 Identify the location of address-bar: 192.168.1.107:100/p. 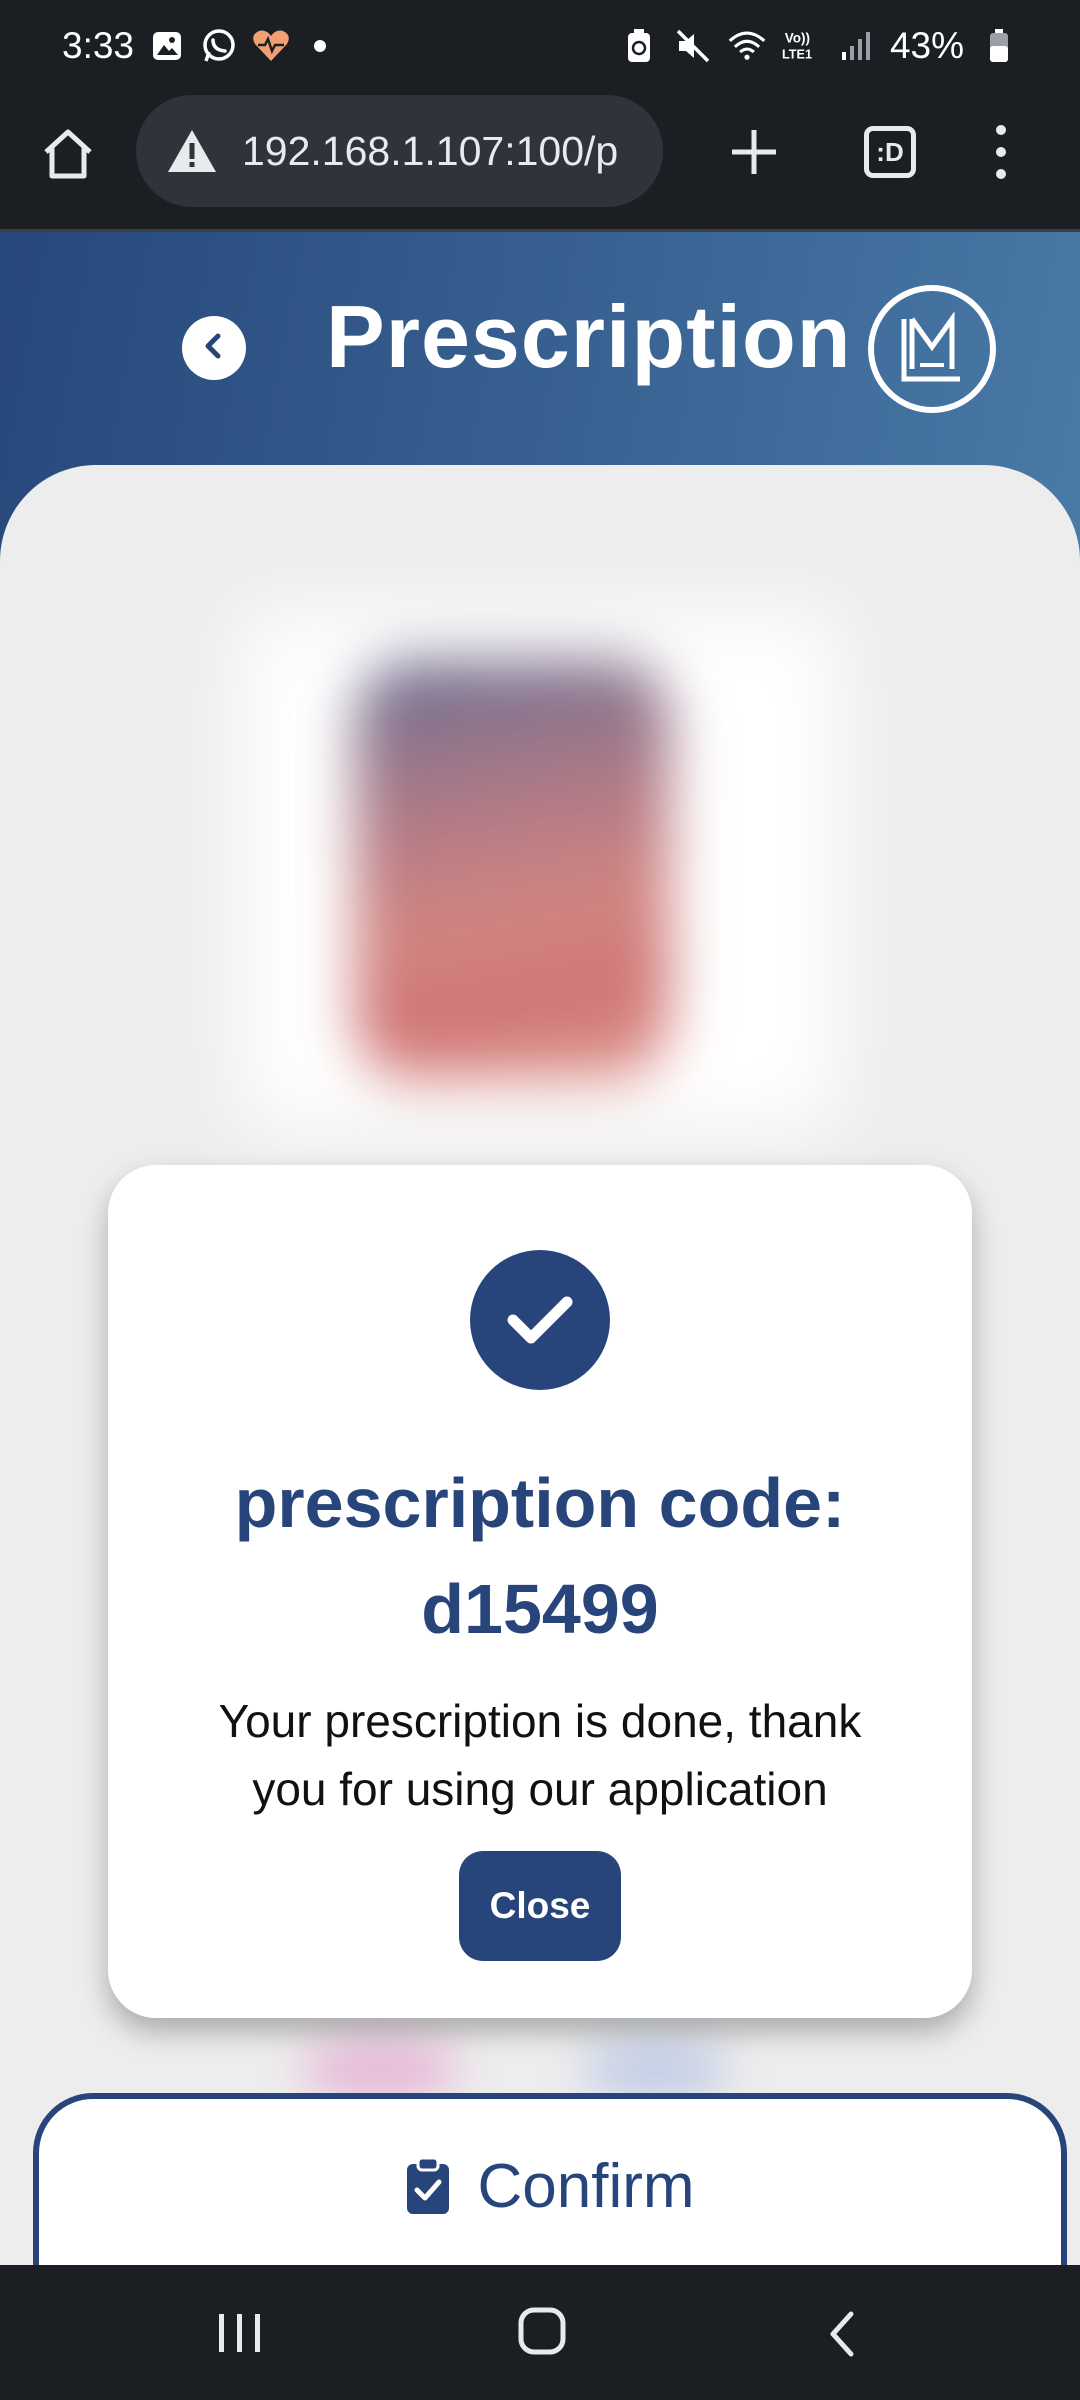
(399, 151).